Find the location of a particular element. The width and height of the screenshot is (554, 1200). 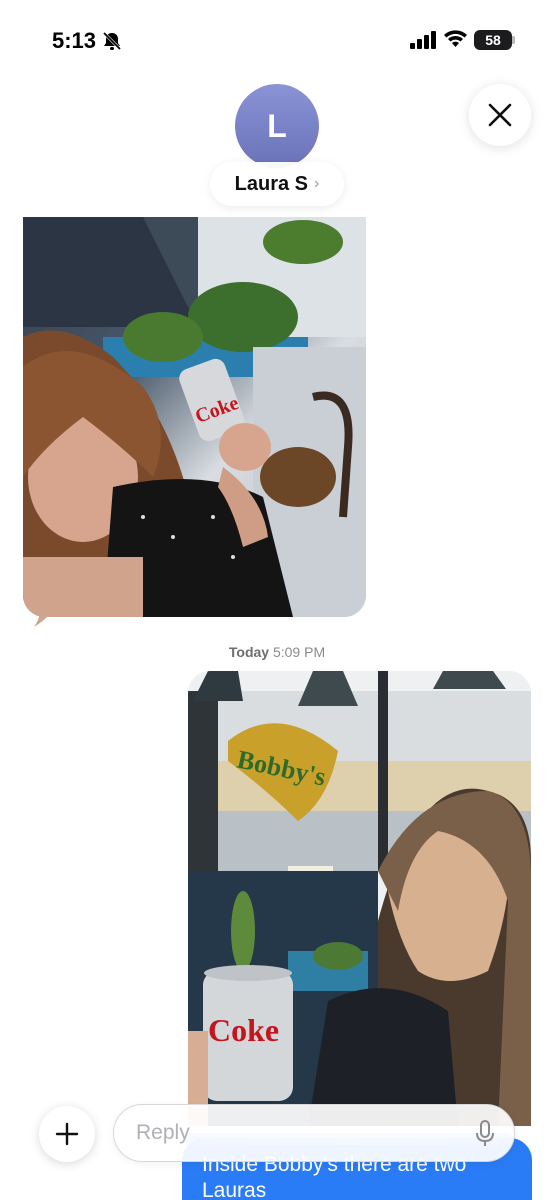

contact-avatar: L is located at coordinates (277, 126).